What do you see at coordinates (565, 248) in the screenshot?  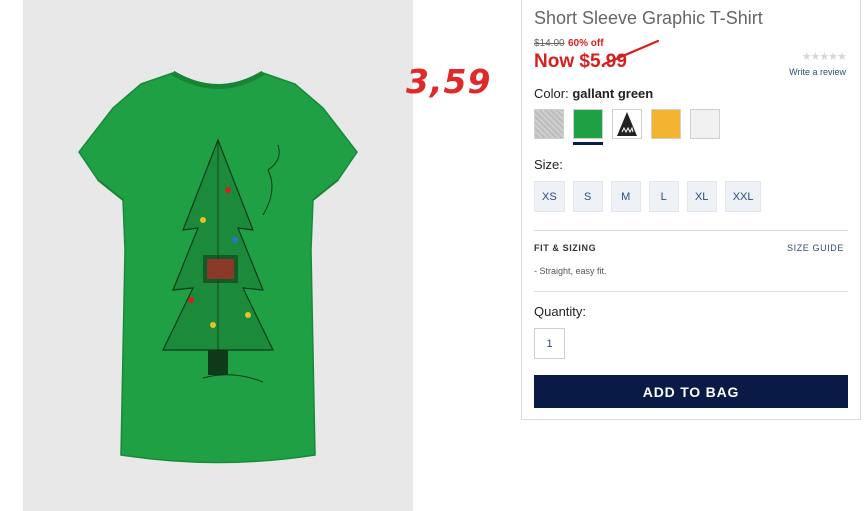 I see `fit-sizing-title: FIT & SIZING` at bounding box center [565, 248].